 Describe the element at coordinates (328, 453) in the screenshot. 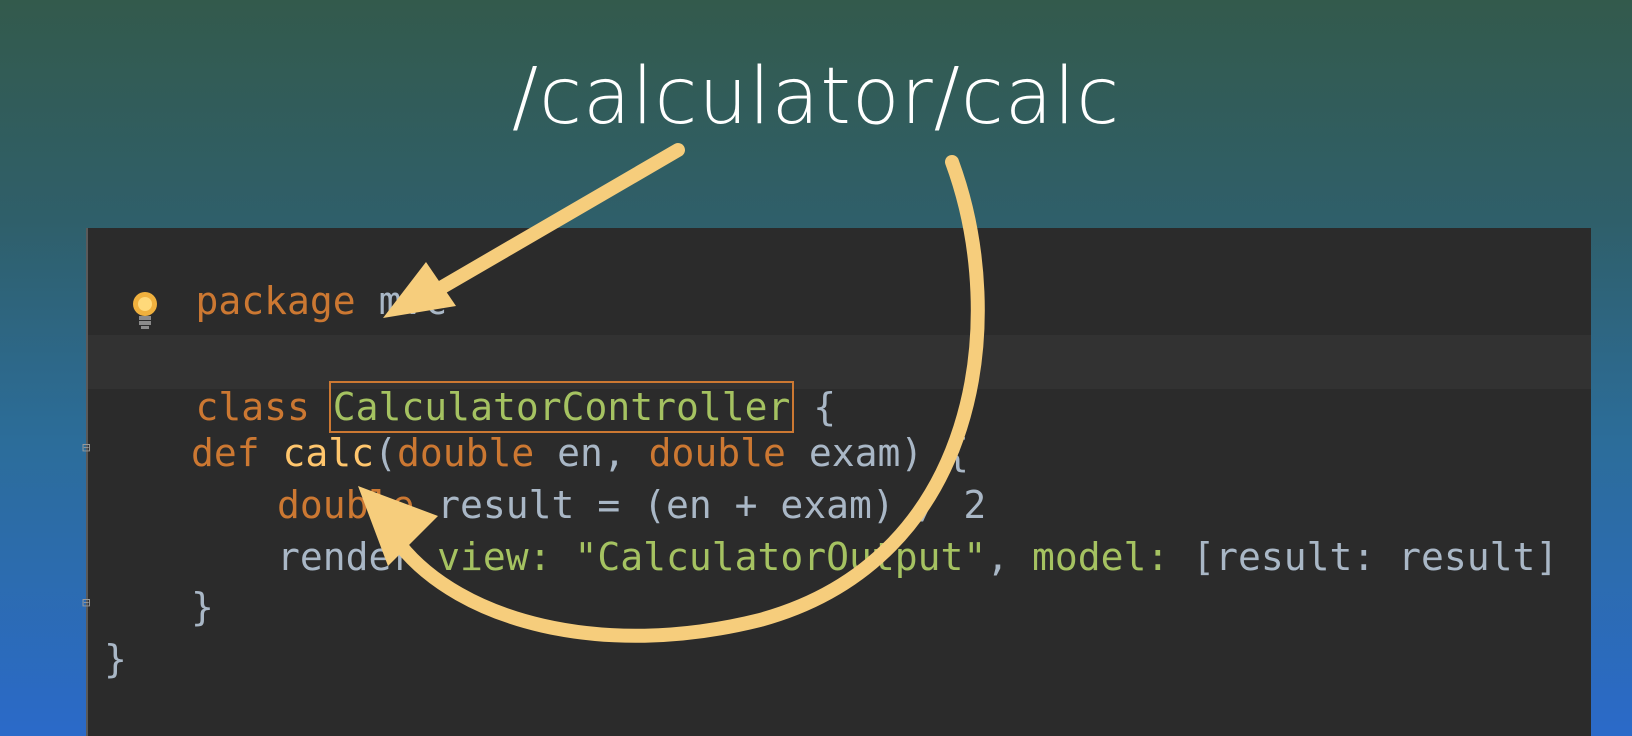

I see `method-name-calc: calc` at that location.